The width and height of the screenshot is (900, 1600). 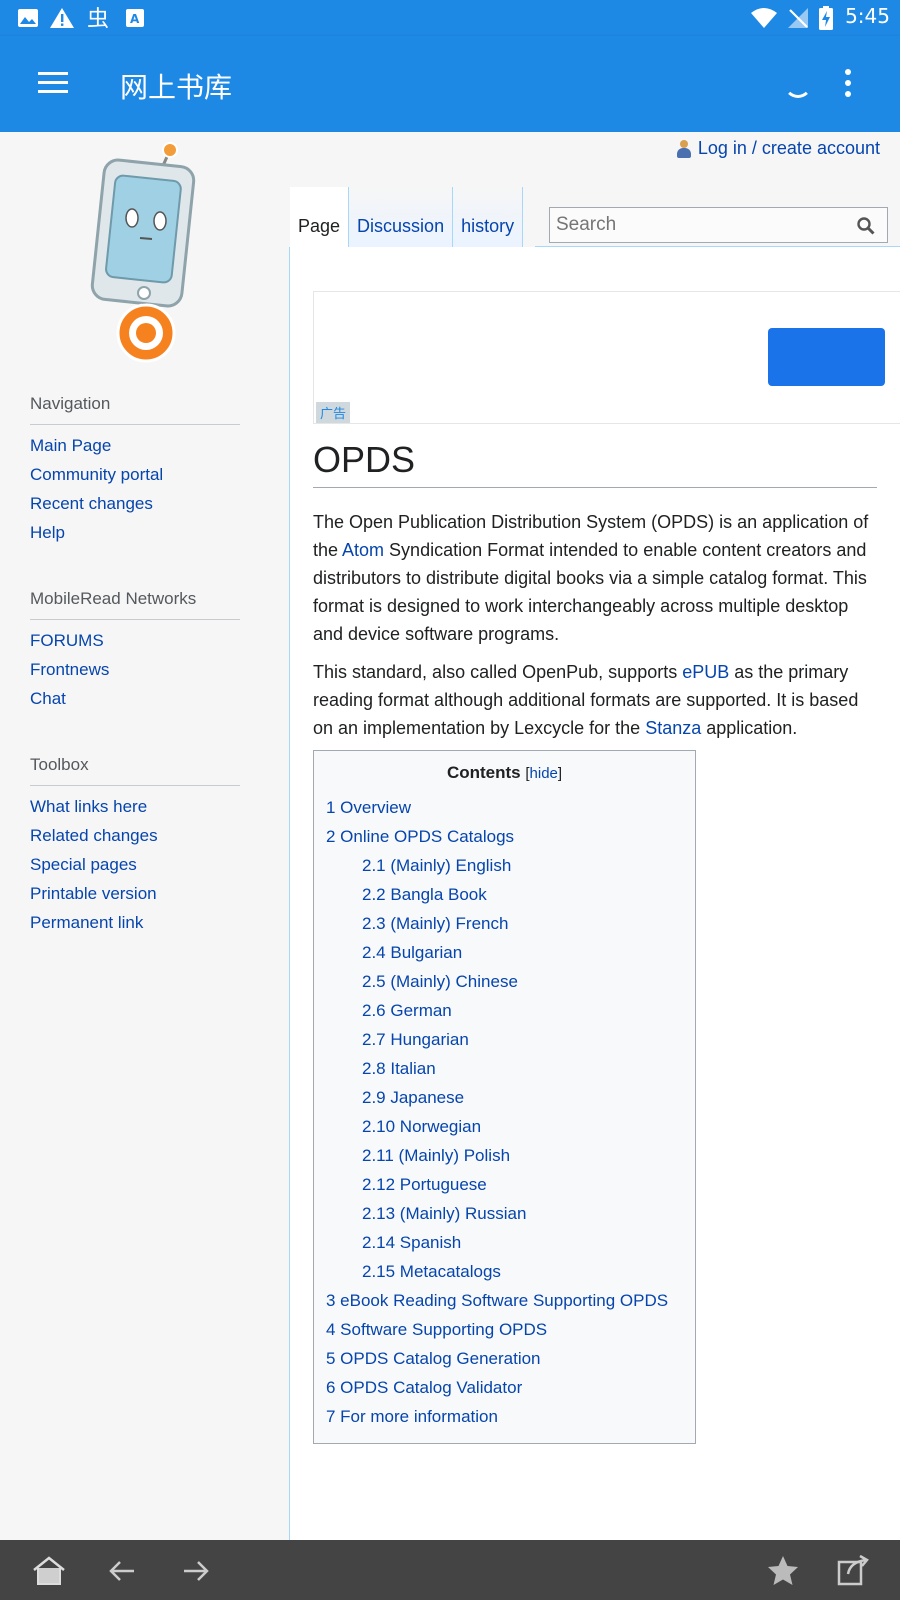 I want to click on toc-item: 2.1 (Mainly) English, so click(x=504, y=865).